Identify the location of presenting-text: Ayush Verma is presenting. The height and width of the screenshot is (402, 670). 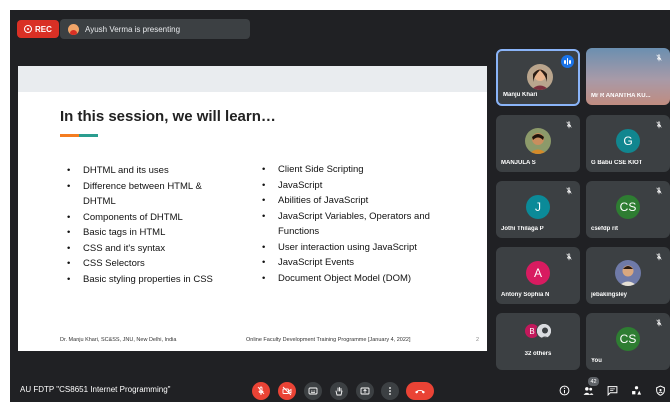
(133, 29).